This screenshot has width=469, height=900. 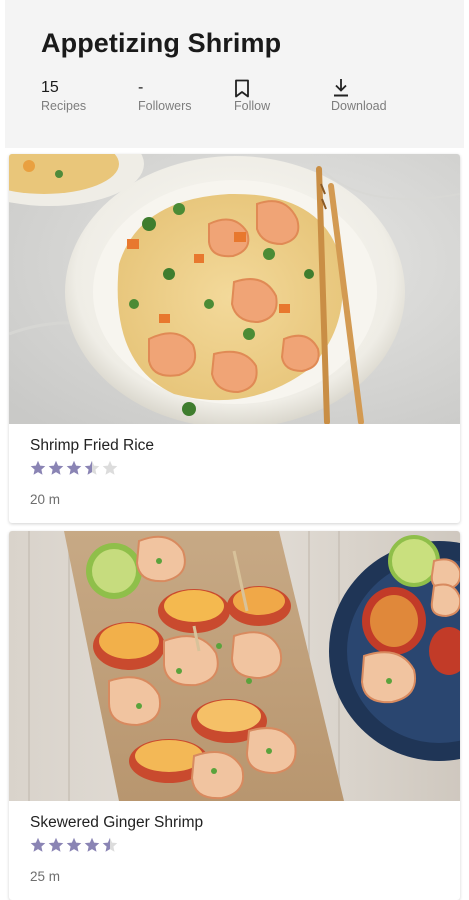 What do you see at coordinates (165, 106) in the screenshot?
I see `followers-count-label: Followers` at bounding box center [165, 106].